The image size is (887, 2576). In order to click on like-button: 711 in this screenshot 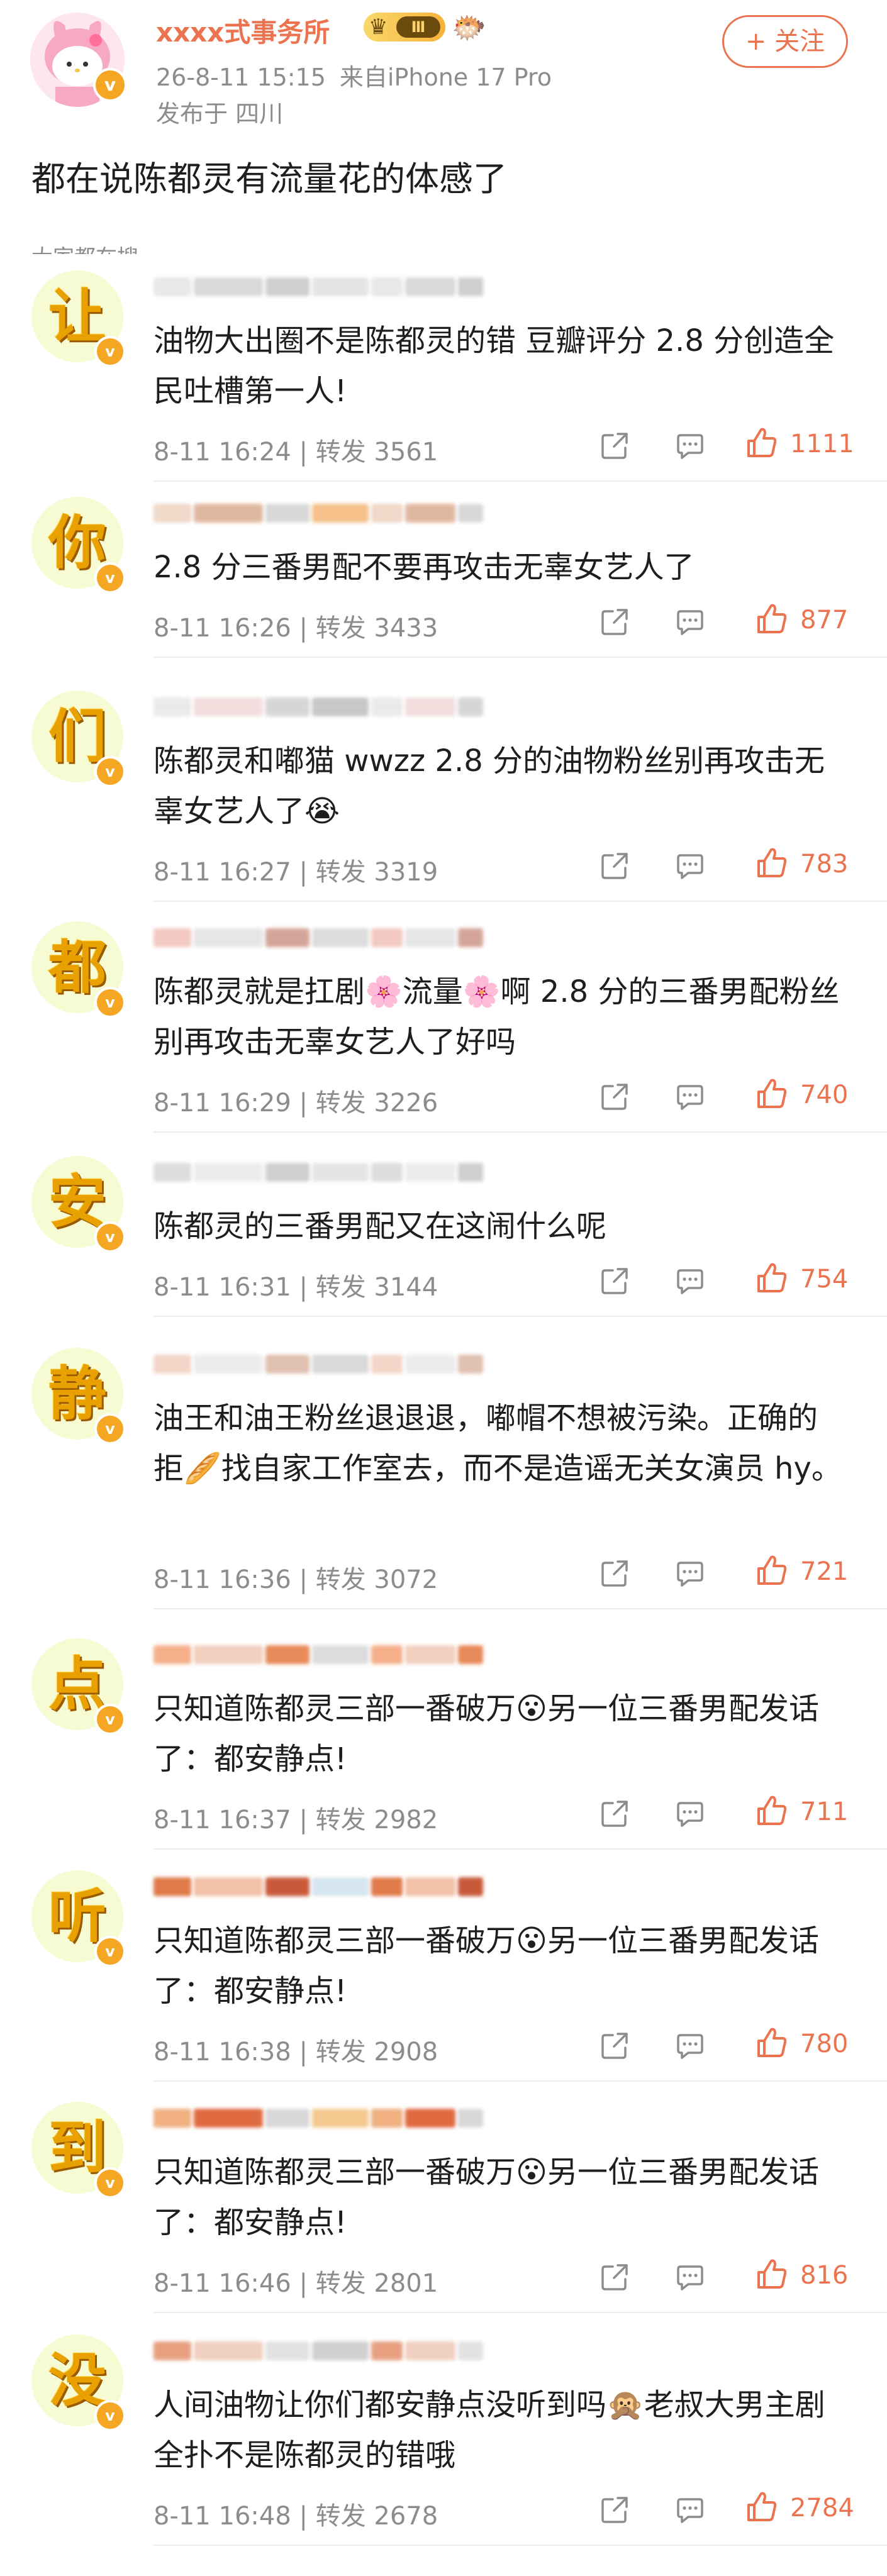, I will do `click(801, 1812)`.